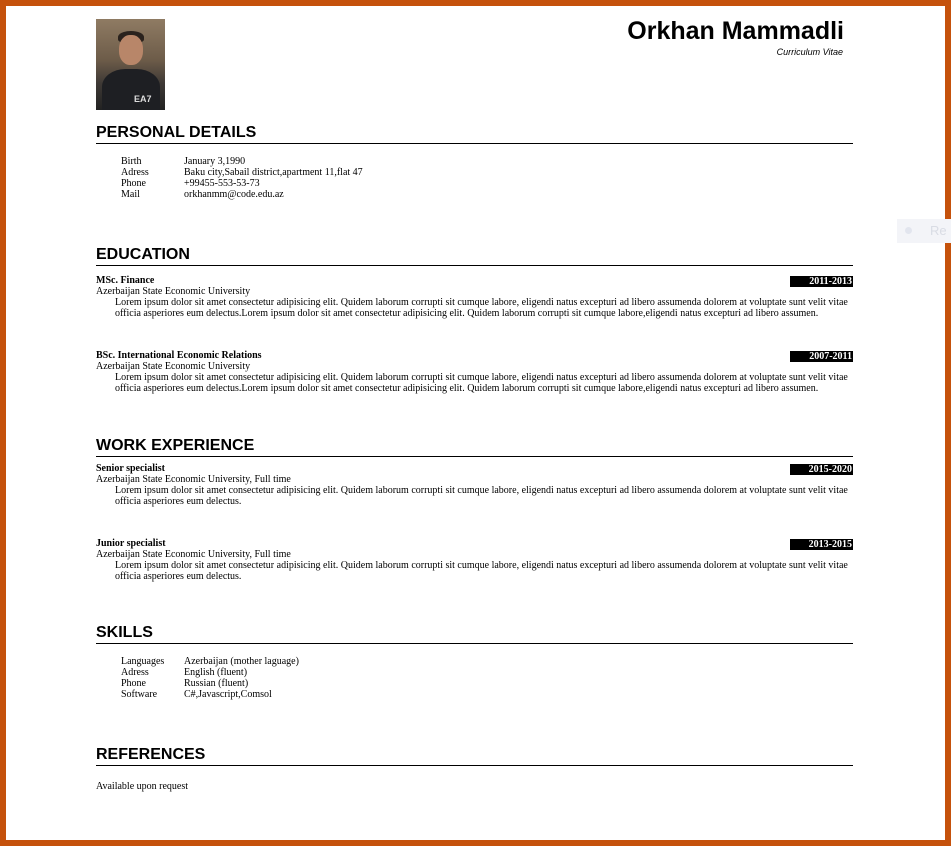 This screenshot has height=846, width=951. What do you see at coordinates (133, 183) in the screenshot?
I see `personal-key: Phone` at bounding box center [133, 183].